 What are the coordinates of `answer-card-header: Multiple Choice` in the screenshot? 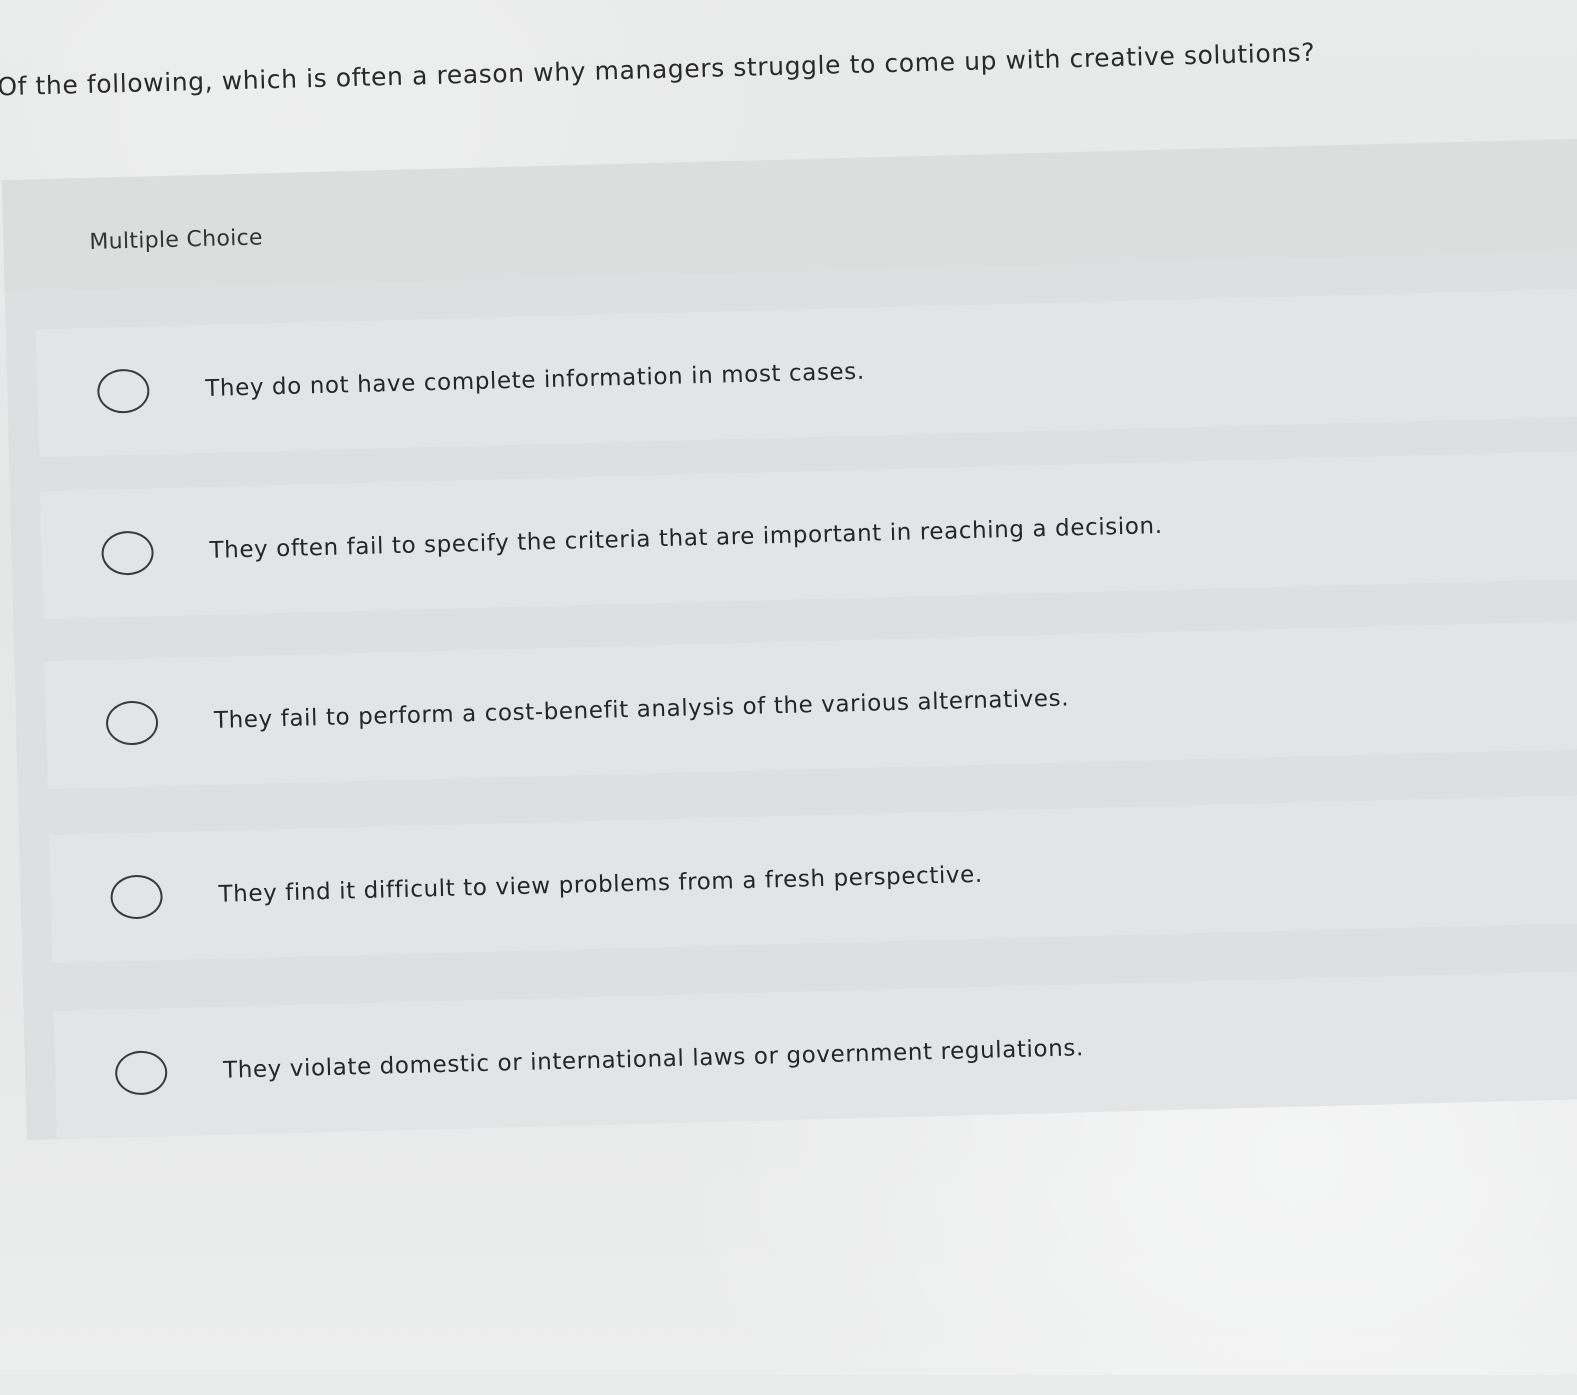 It's located at (789, 215).